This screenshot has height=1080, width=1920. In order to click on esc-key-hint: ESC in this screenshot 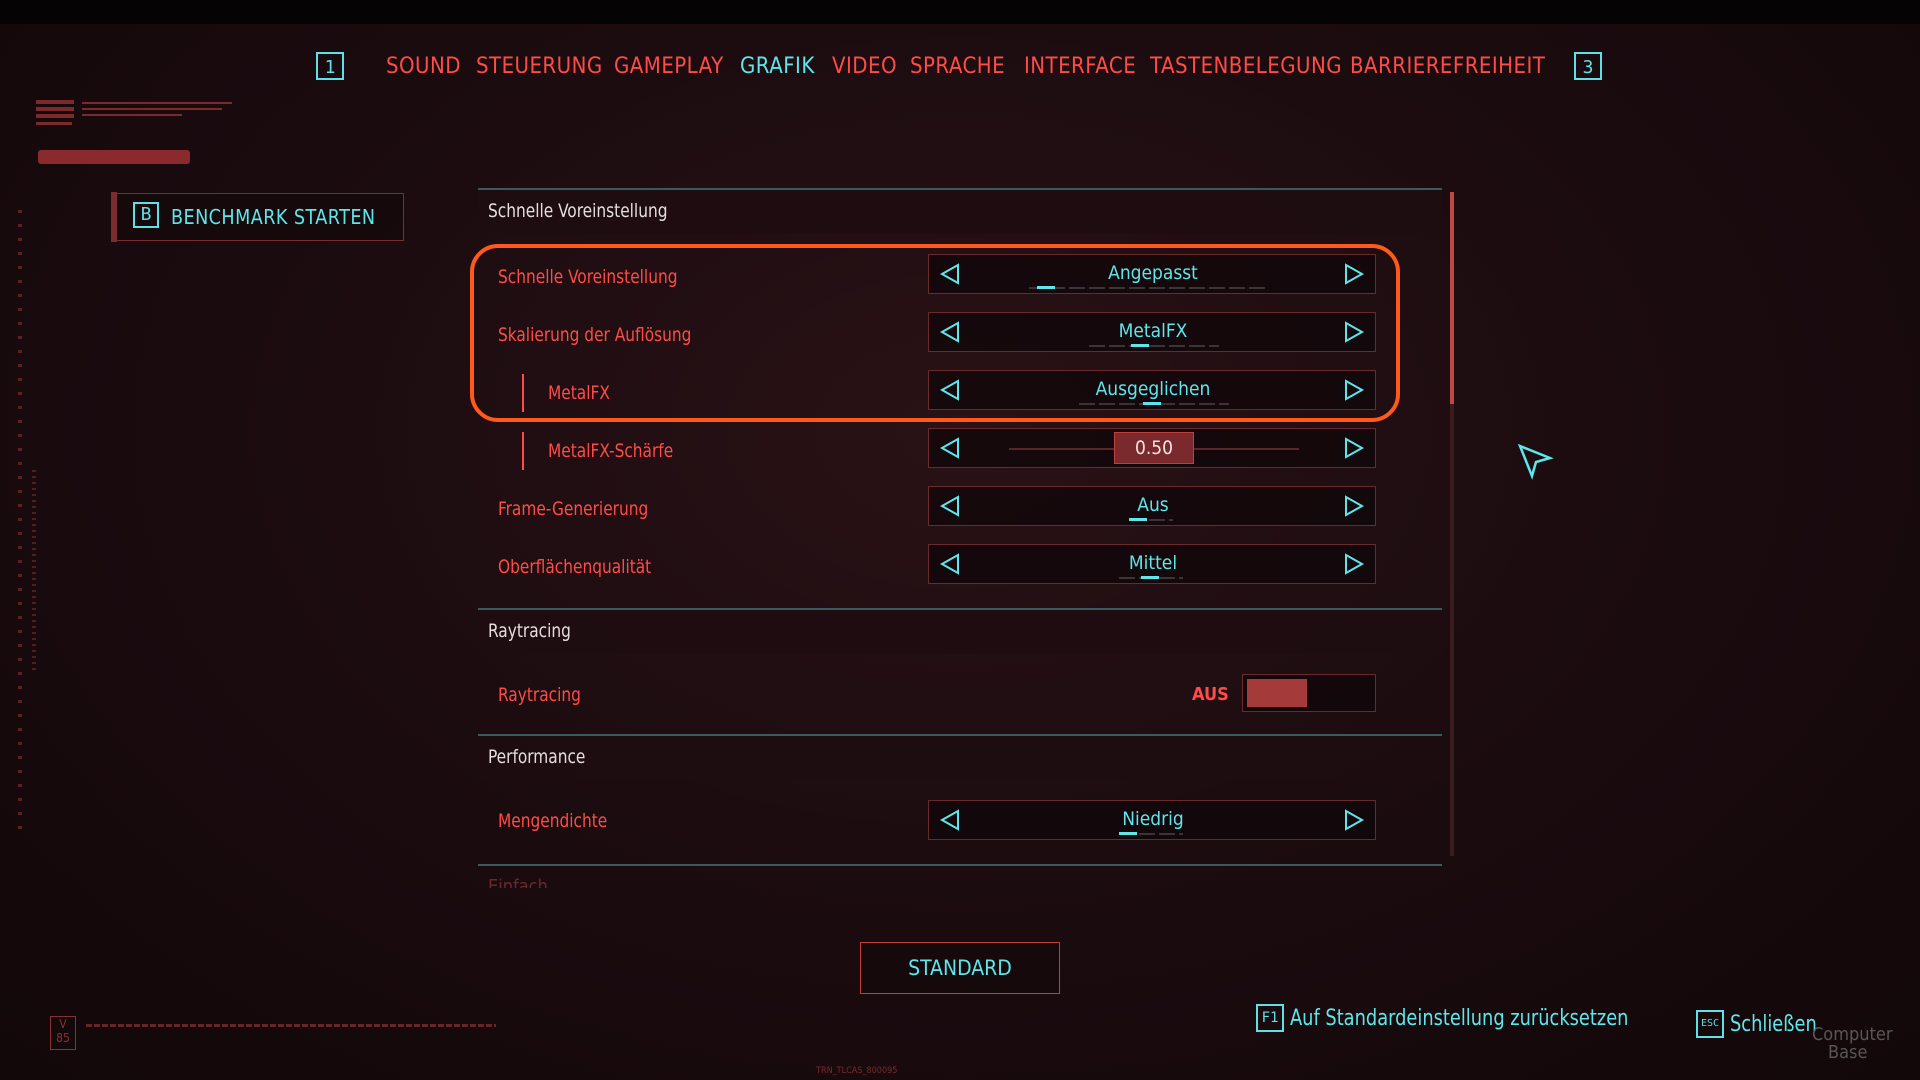, I will do `click(1710, 1024)`.